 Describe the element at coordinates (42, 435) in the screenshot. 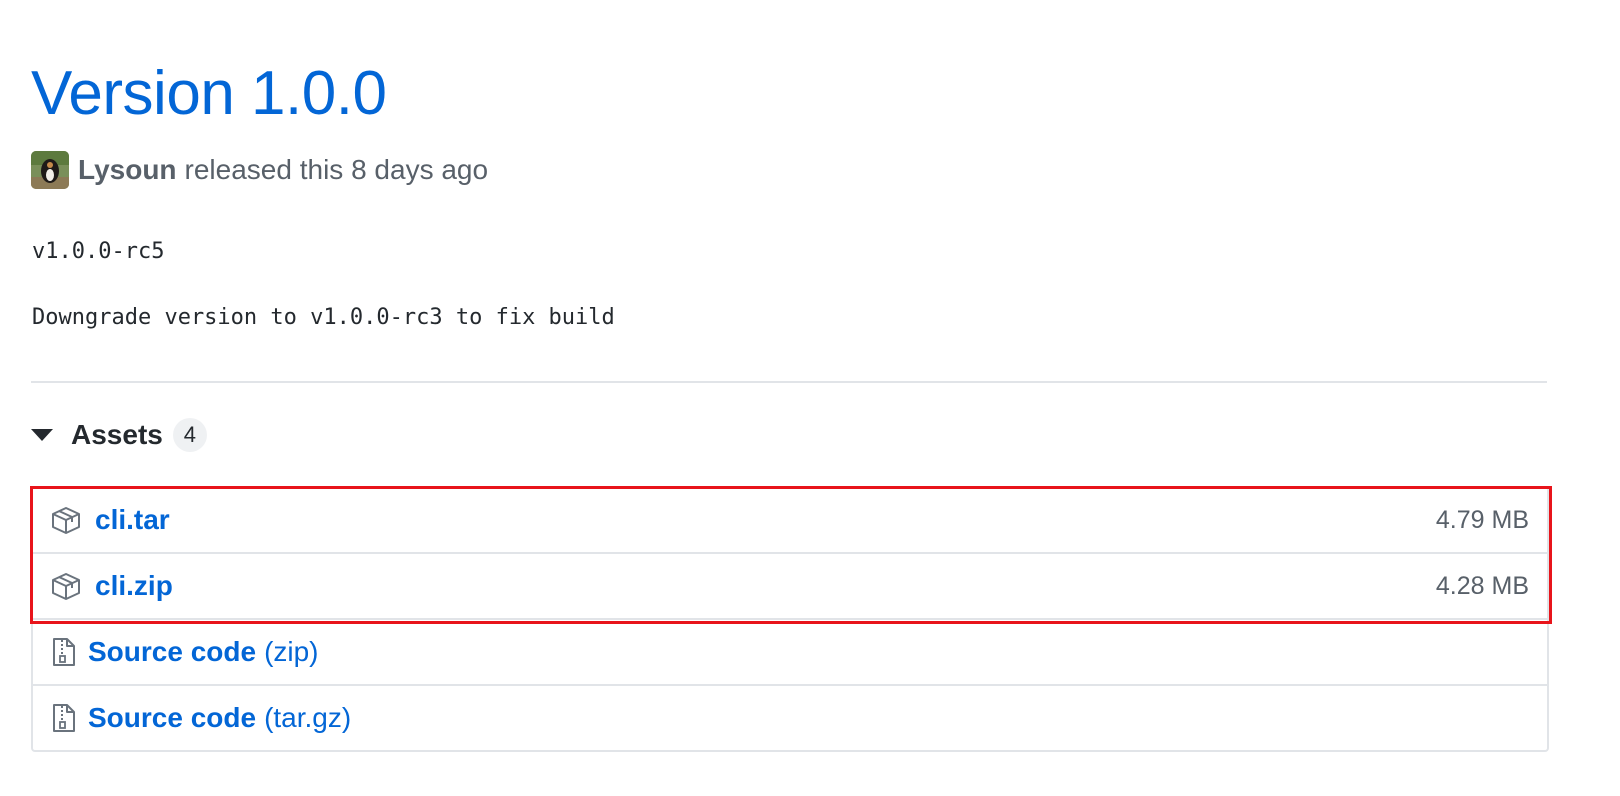

I see `triangle-down-icon` at that location.